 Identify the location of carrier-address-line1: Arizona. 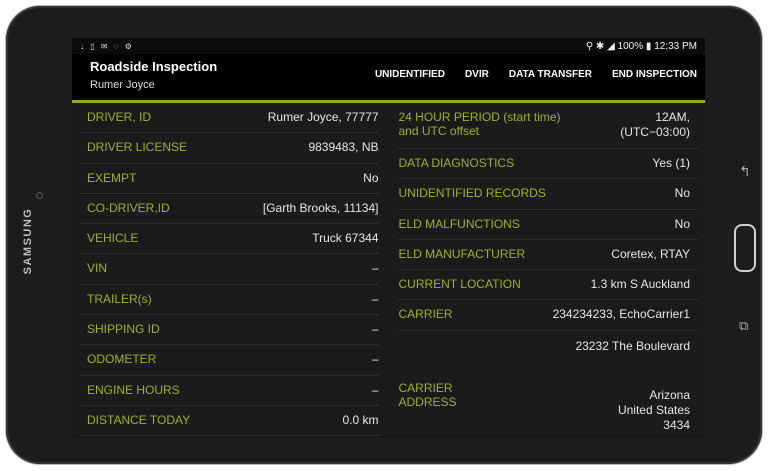
(669, 394).